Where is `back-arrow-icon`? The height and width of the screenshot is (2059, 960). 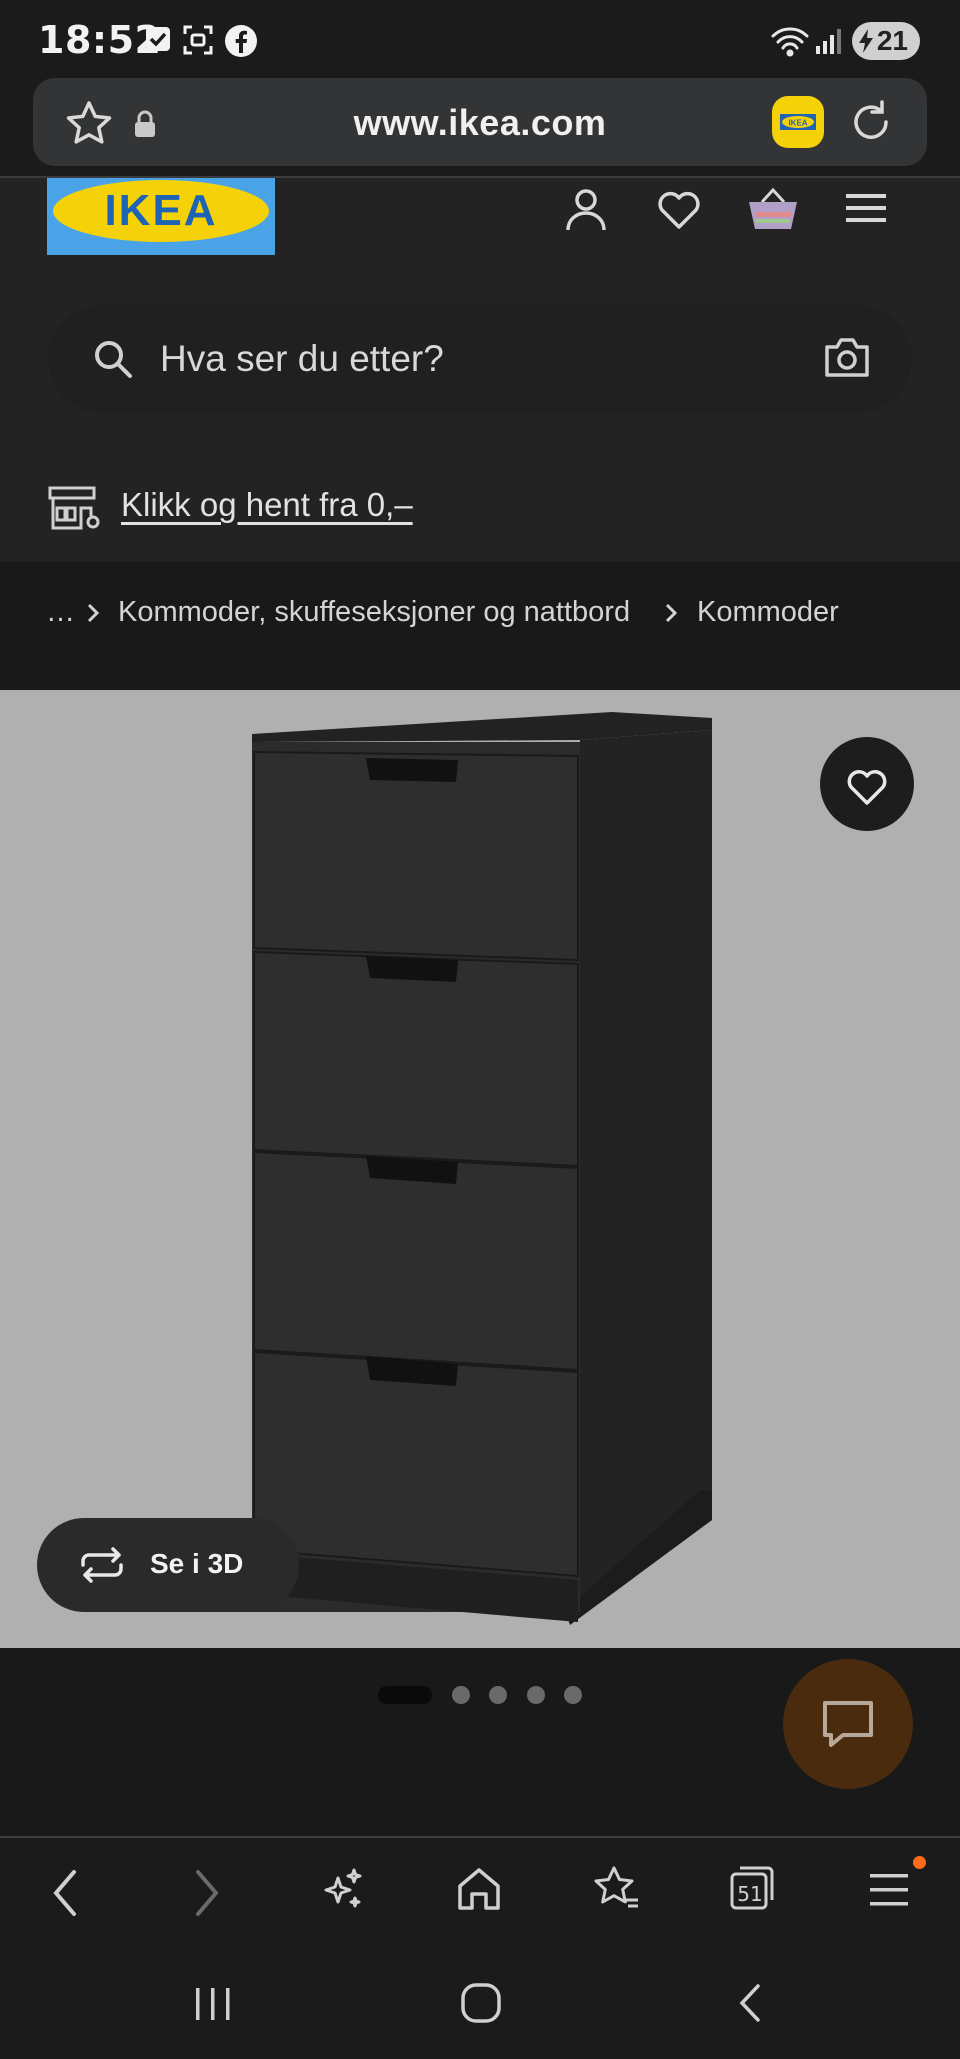
back-arrow-icon is located at coordinates (65, 1893).